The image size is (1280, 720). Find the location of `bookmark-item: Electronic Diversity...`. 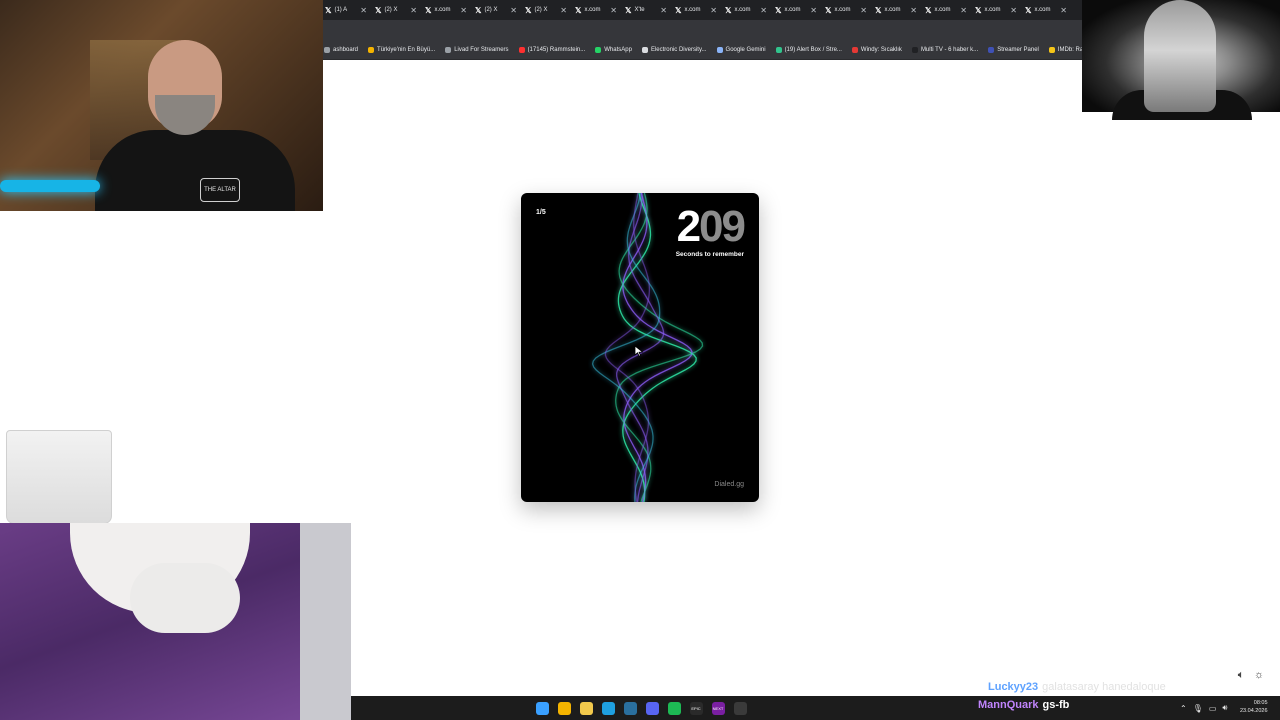

bookmark-item: Electronic Diversity... is located at coordinates (674, 49).